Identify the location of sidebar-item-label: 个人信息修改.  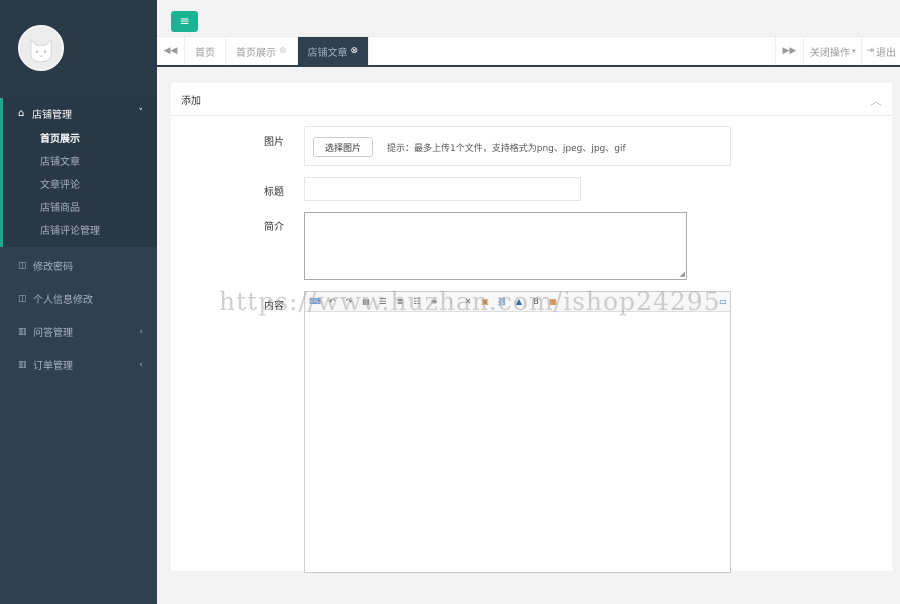
(63, 300).